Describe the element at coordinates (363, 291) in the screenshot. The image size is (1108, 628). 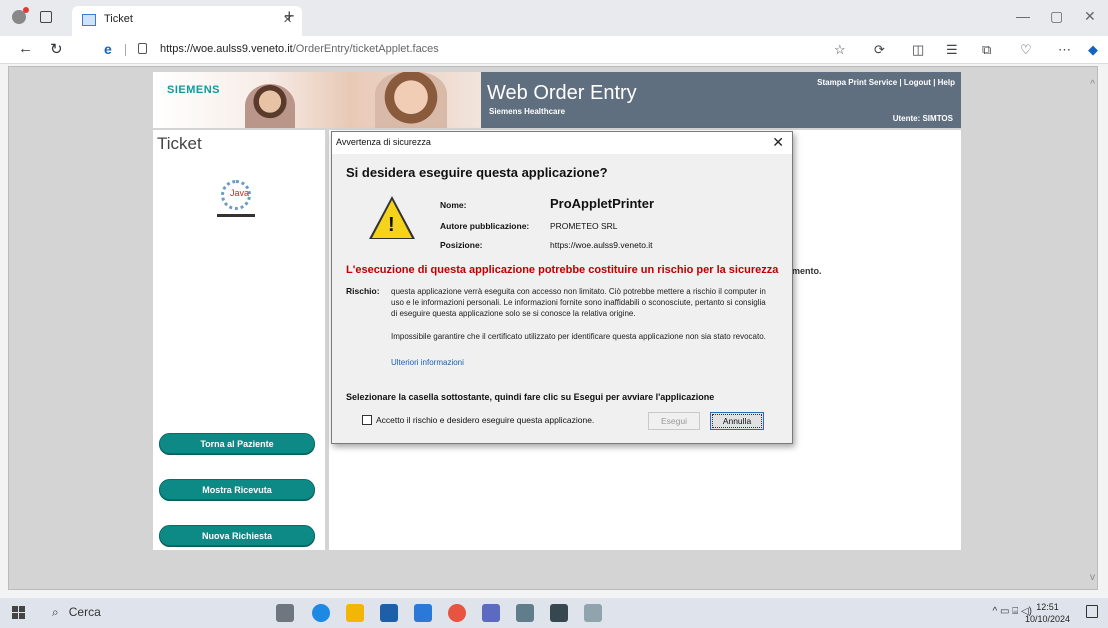
I see `risk-label: Rischio:` at that location.